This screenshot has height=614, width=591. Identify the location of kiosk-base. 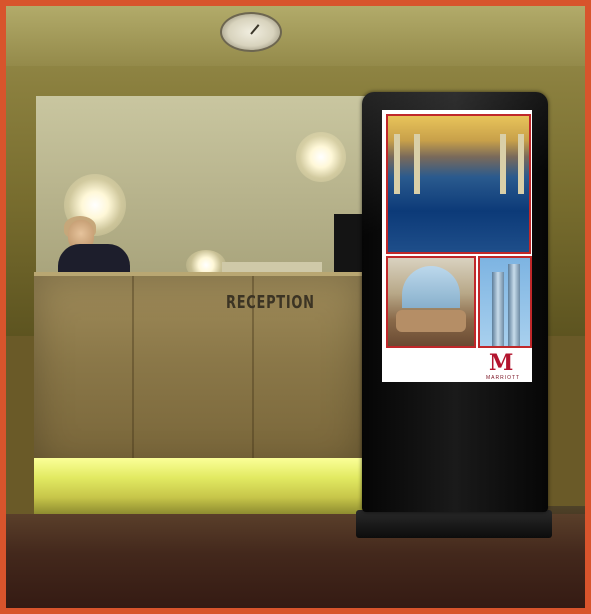
(454, 524).